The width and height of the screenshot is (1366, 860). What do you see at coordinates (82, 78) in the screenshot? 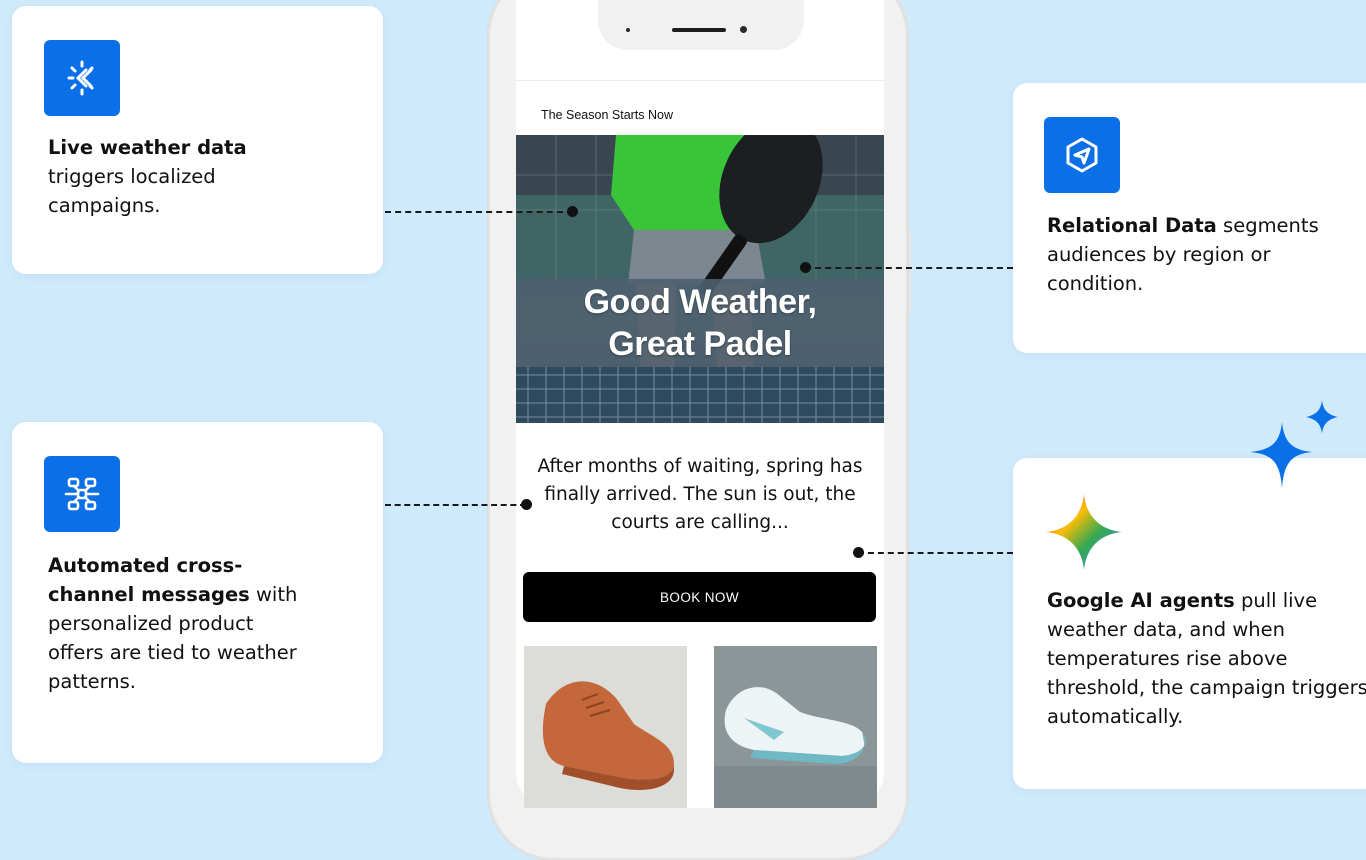
I see `weather-sun-icon` at bounding box center [82, 78].